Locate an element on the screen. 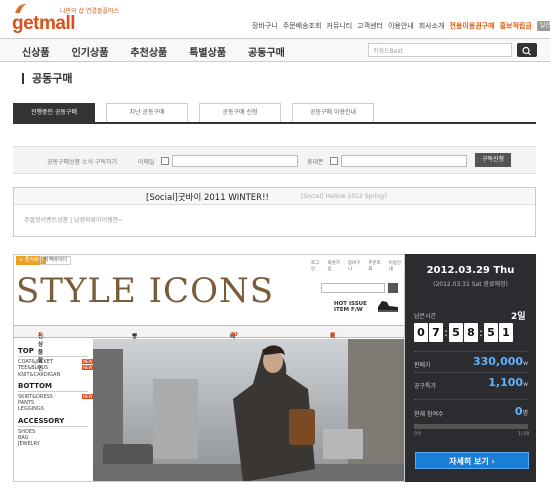  topnav-customer-center: 고객센터 is located at coordinates (370, 26).